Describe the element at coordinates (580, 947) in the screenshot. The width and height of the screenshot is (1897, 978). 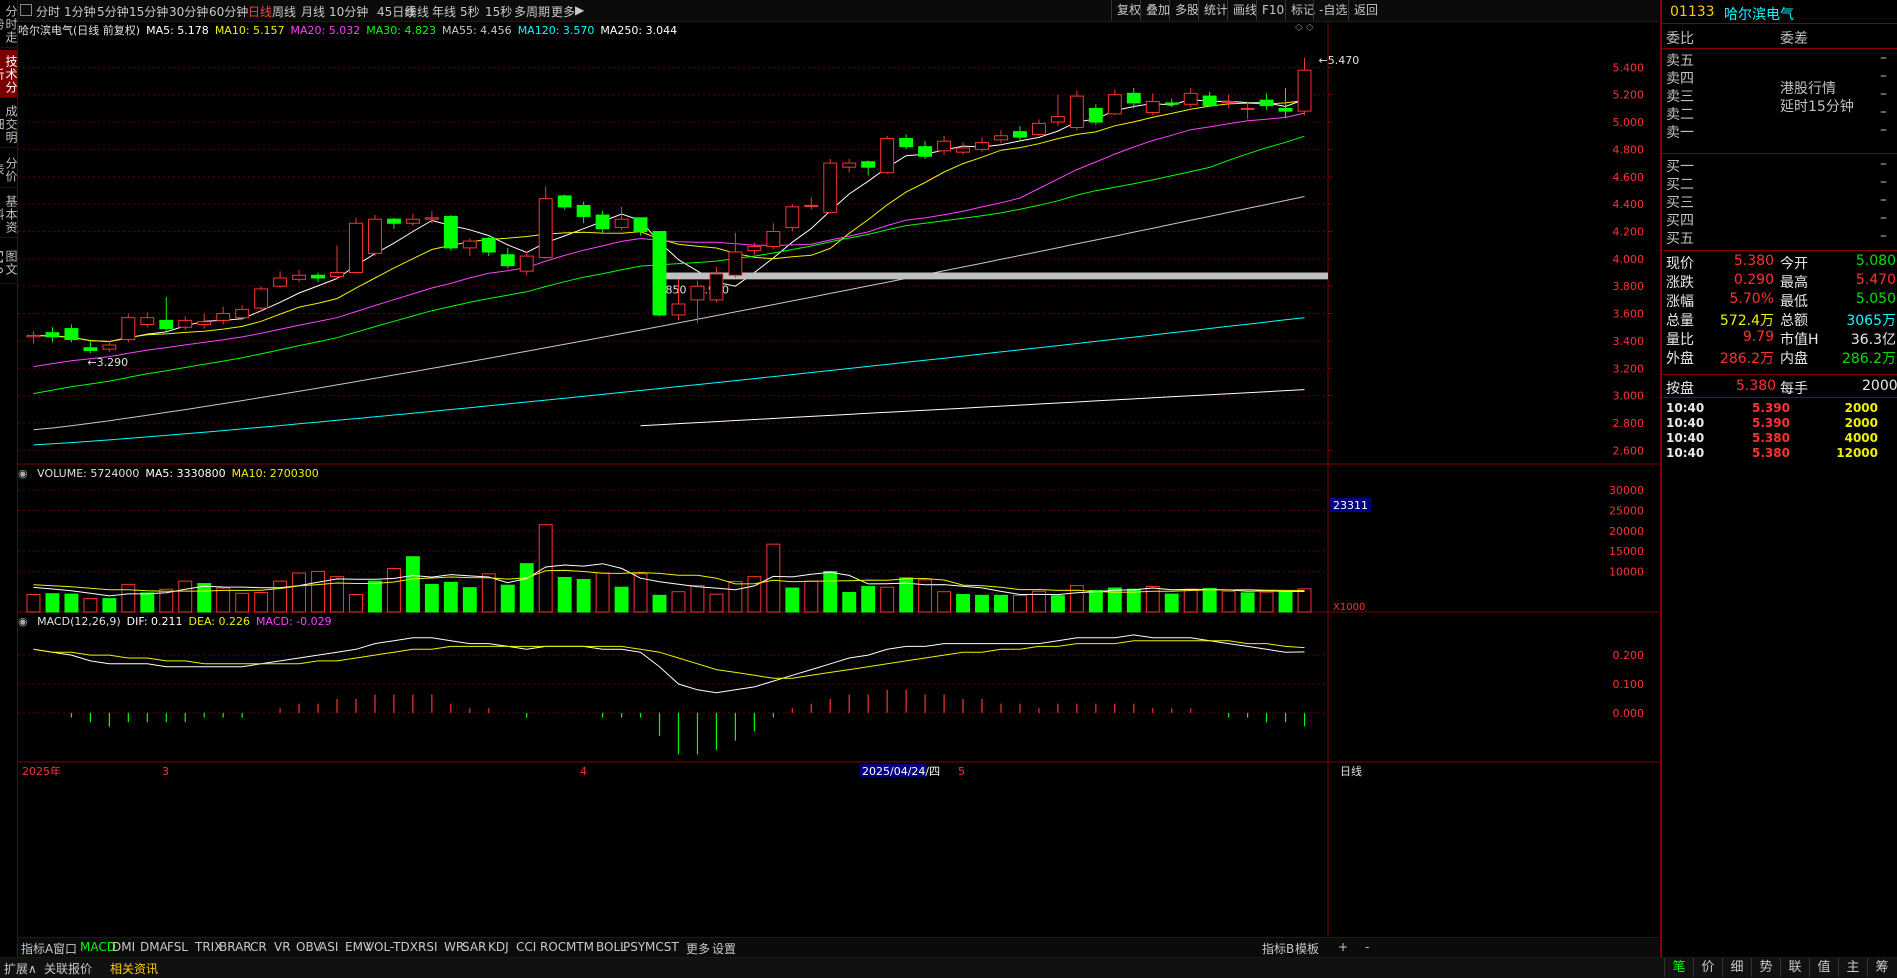
I see `indicator-tab-20: MTM` at that location.